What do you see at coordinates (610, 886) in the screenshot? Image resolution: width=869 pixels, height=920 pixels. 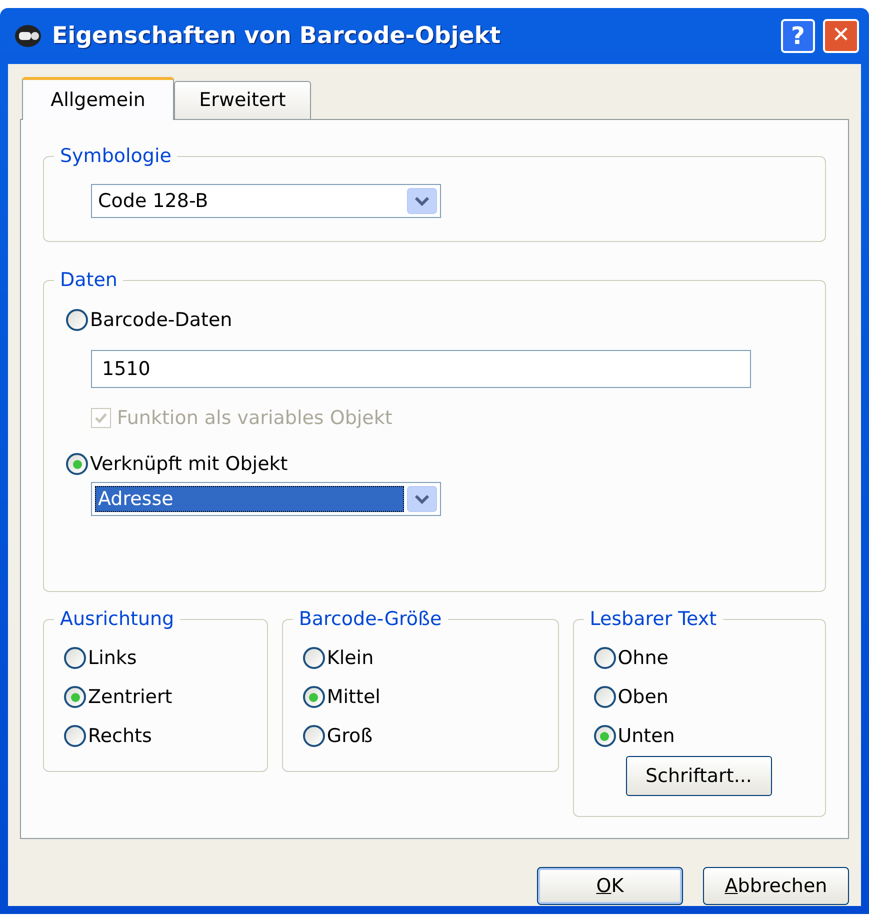 I see `ok-button: OK` at bounding box center [610, 886].